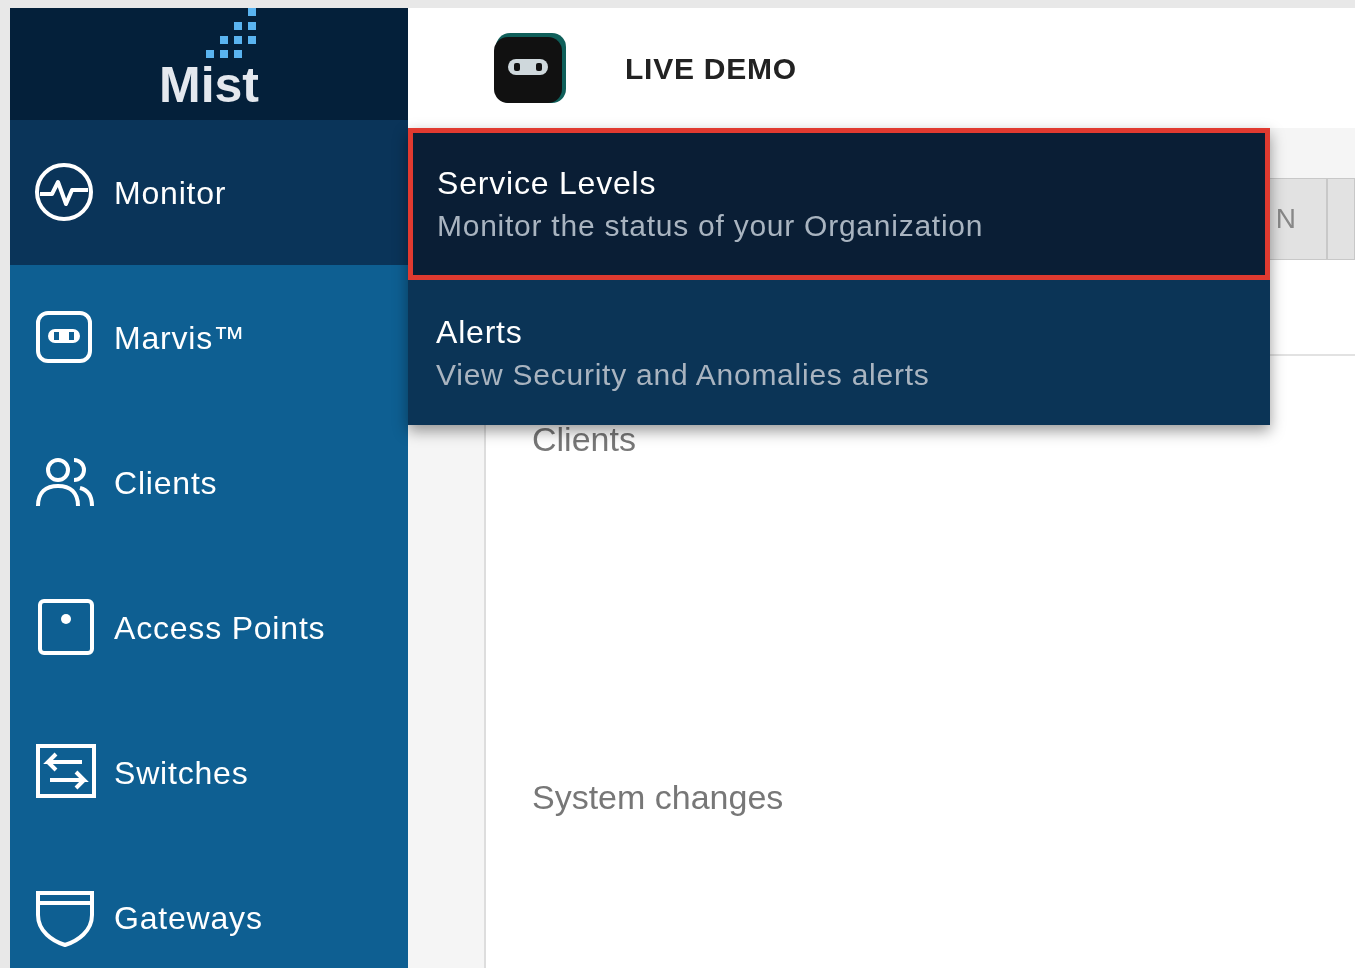 Image resolution: width=1355 pixels, height=968 pixels. What do you see at coordinates (839, 204) in the screenshot?
I see `menu-item: Service Levels Monitor the status of your Organization` at bounding box center [839, 204].